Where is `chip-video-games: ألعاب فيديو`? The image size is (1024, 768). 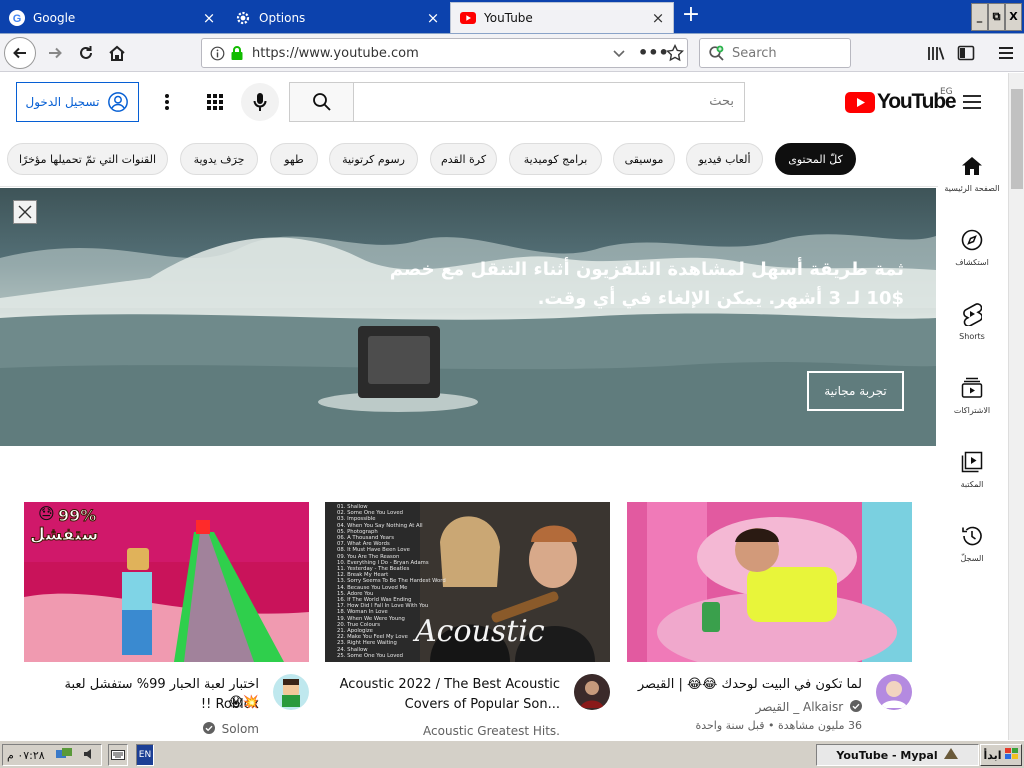 chip-video-games: ألعاب فيديو is located at coordinates (724, 159).